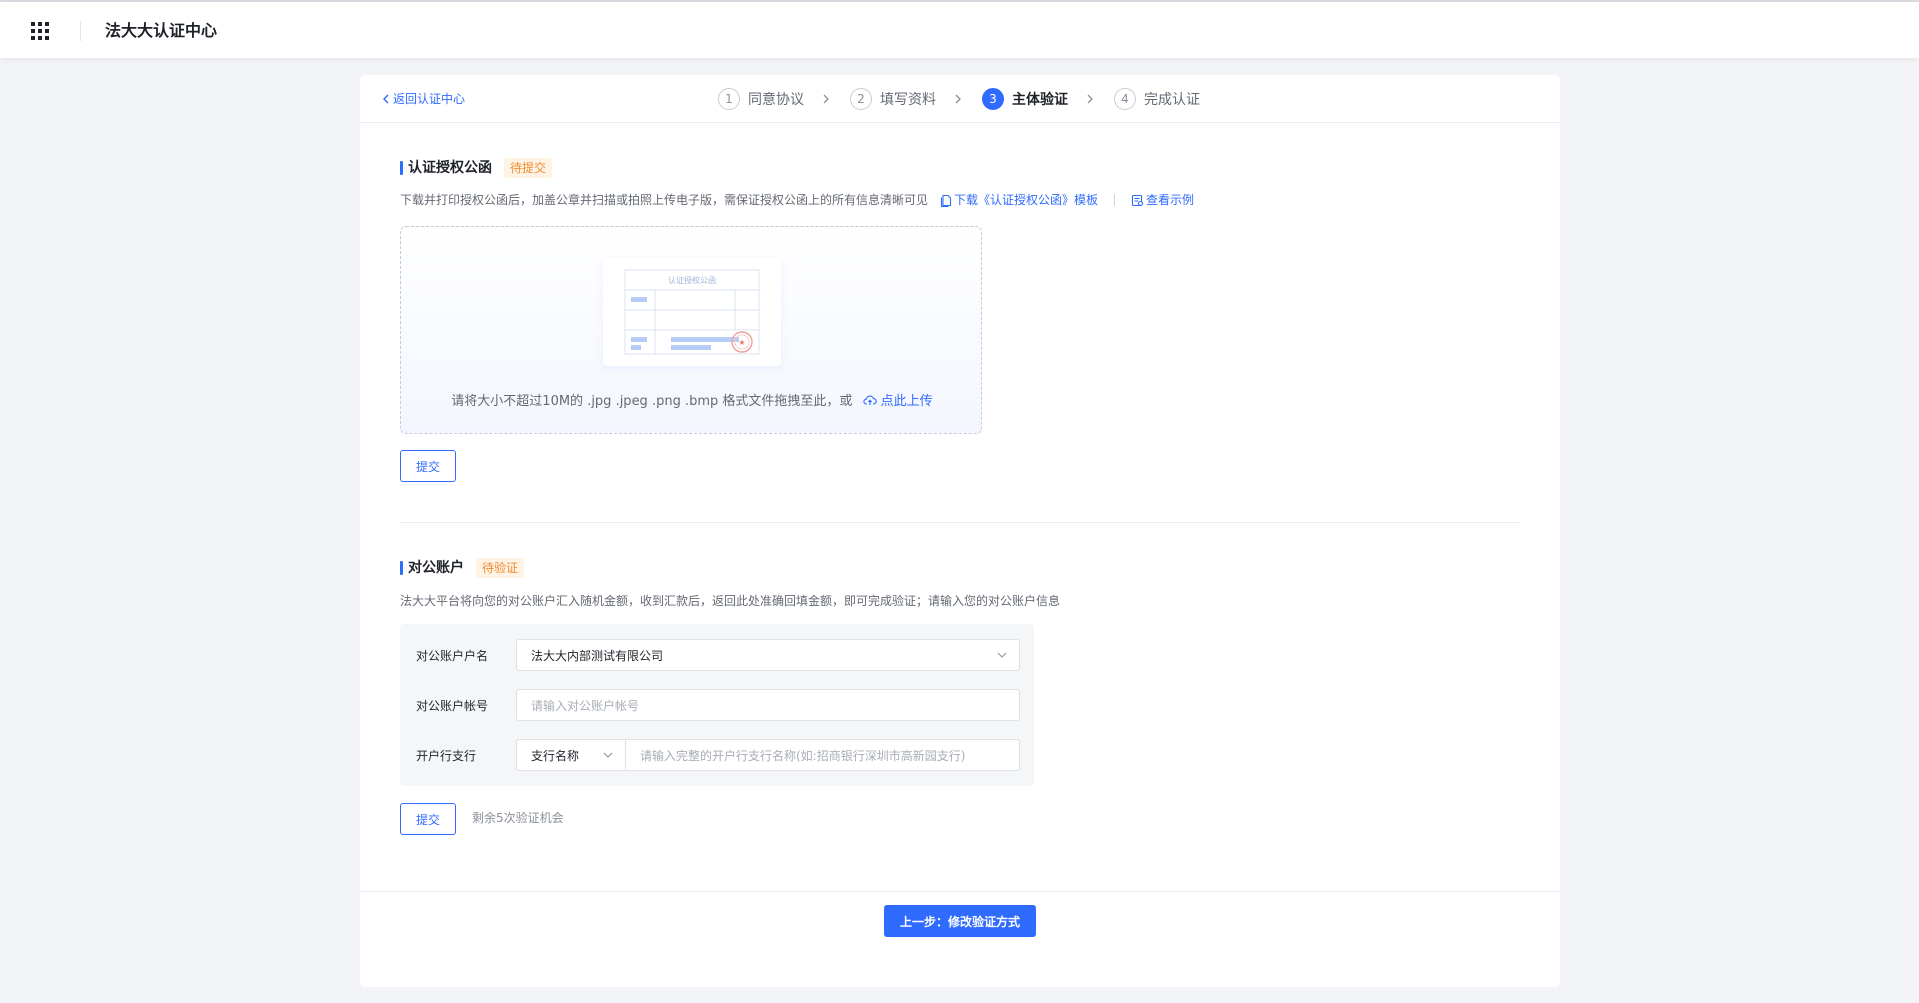 Image resolution: width=1919 pixels, height=1003 pixels. What do you see at coordinates (555, 755) in the screenshot?
I see `bank-type-value: 支行名称` at bounding box center [555, 755].